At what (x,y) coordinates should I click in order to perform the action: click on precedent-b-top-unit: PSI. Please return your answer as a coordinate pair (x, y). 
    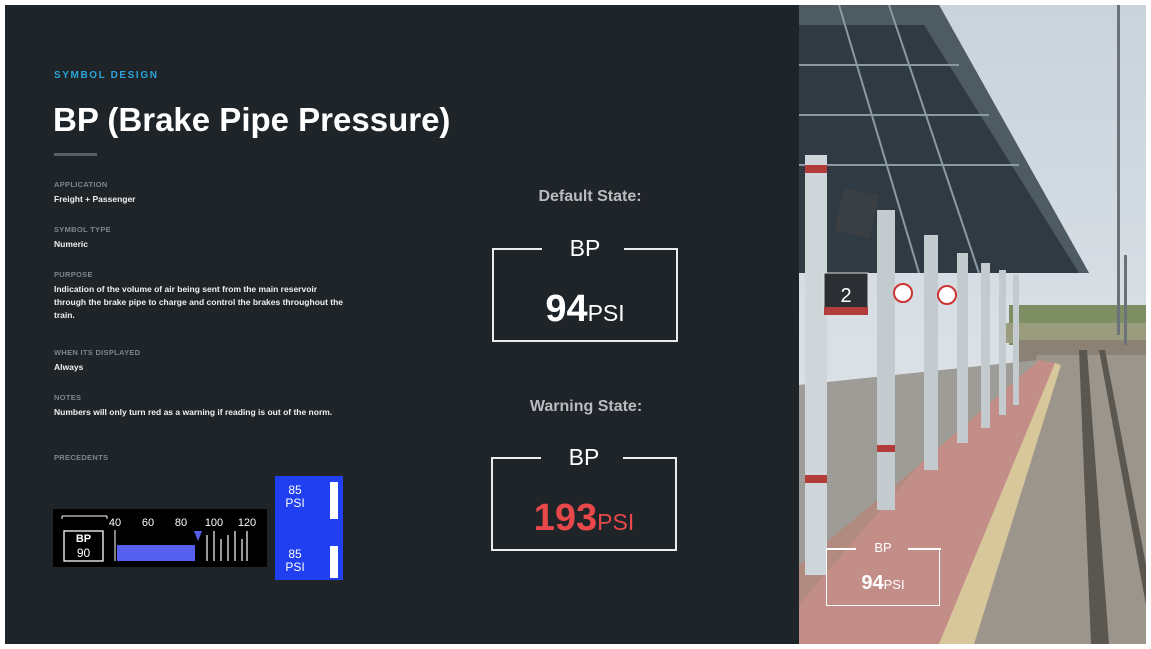
    Looking at the image, I should click on (294, 503).